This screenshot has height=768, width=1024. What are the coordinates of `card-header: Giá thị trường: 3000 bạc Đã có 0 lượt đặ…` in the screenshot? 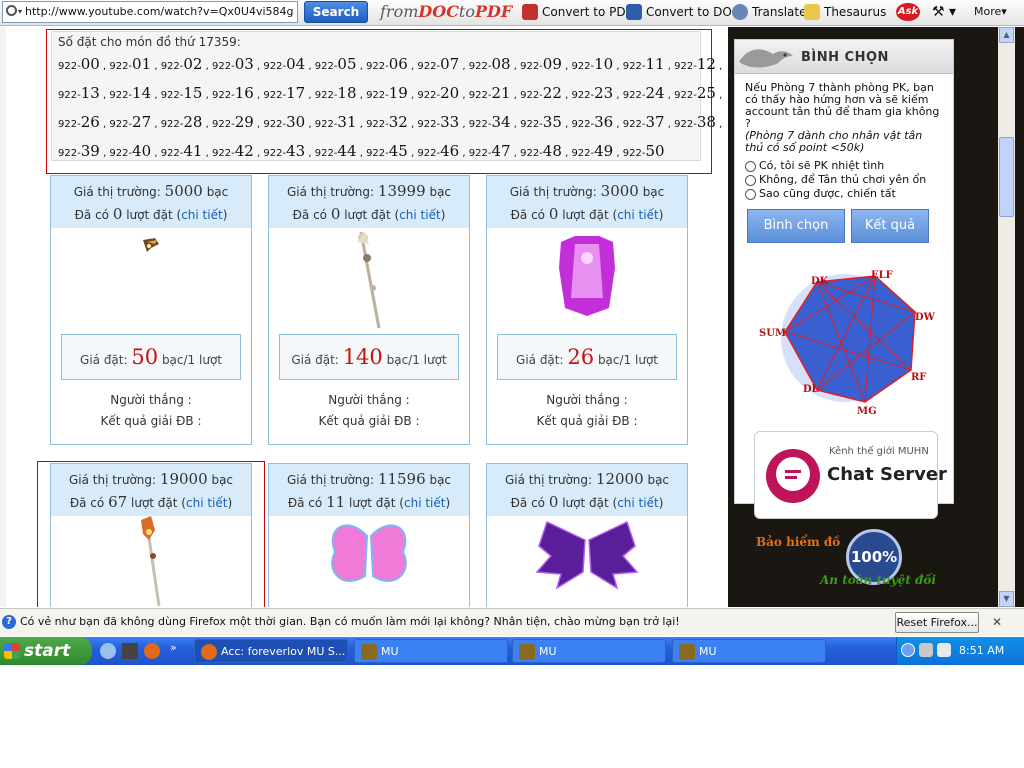 It's located at (587, 202).